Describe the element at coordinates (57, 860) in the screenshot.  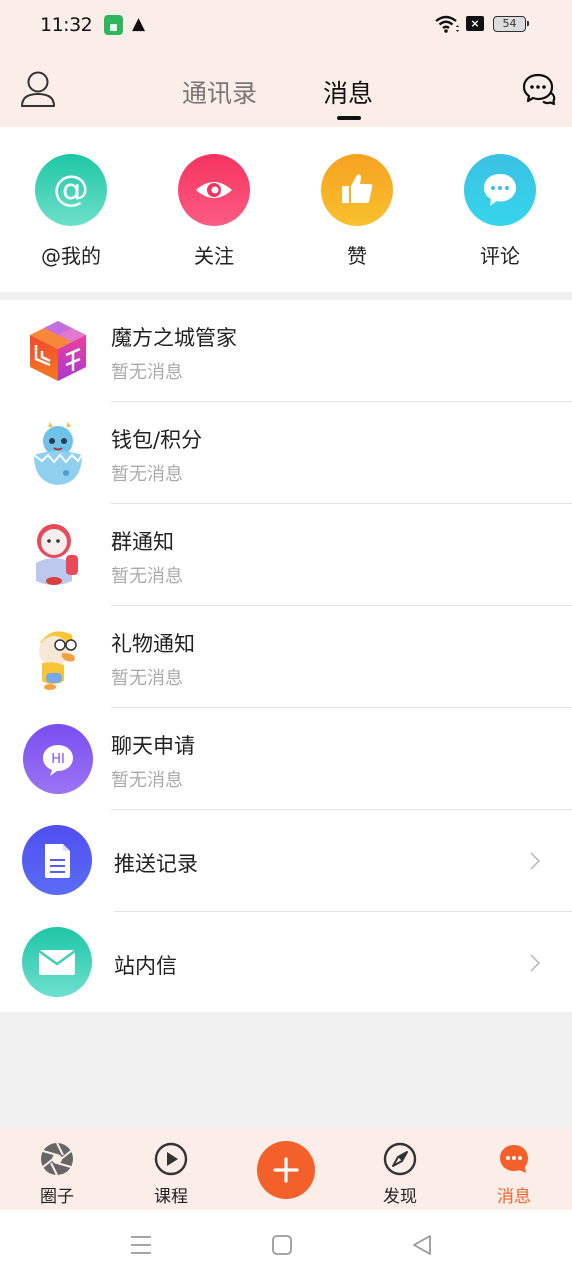
I see `document-icon` at that location.